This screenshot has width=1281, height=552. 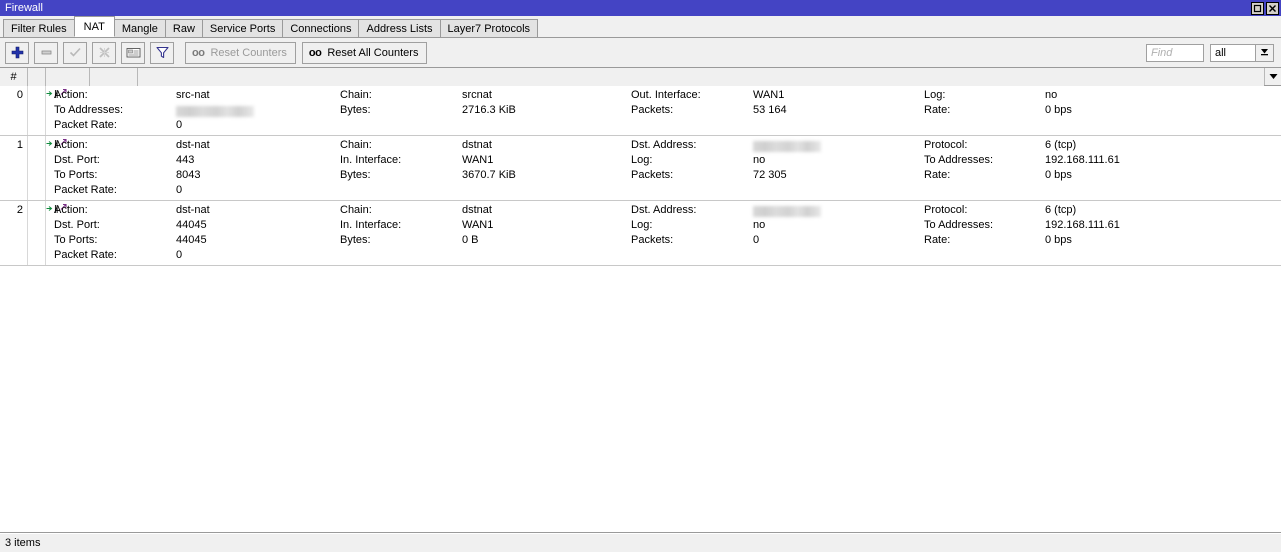 I want to click on field-value: 6 (tcp), so click(x=1061, y=210).